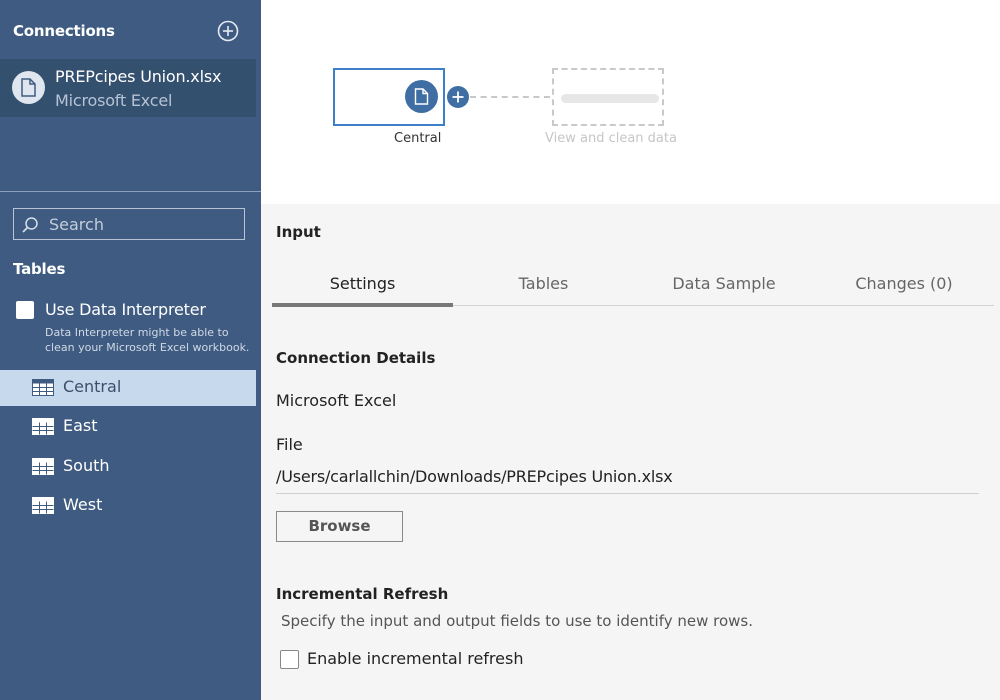 The image size is (1000, 700). I want to click on table-item-central: Central, so click(128, 388).